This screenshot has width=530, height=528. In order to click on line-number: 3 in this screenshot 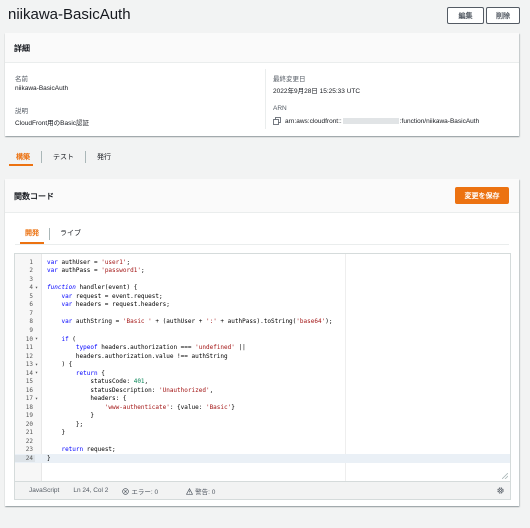, I will do `click(31, 279)`.